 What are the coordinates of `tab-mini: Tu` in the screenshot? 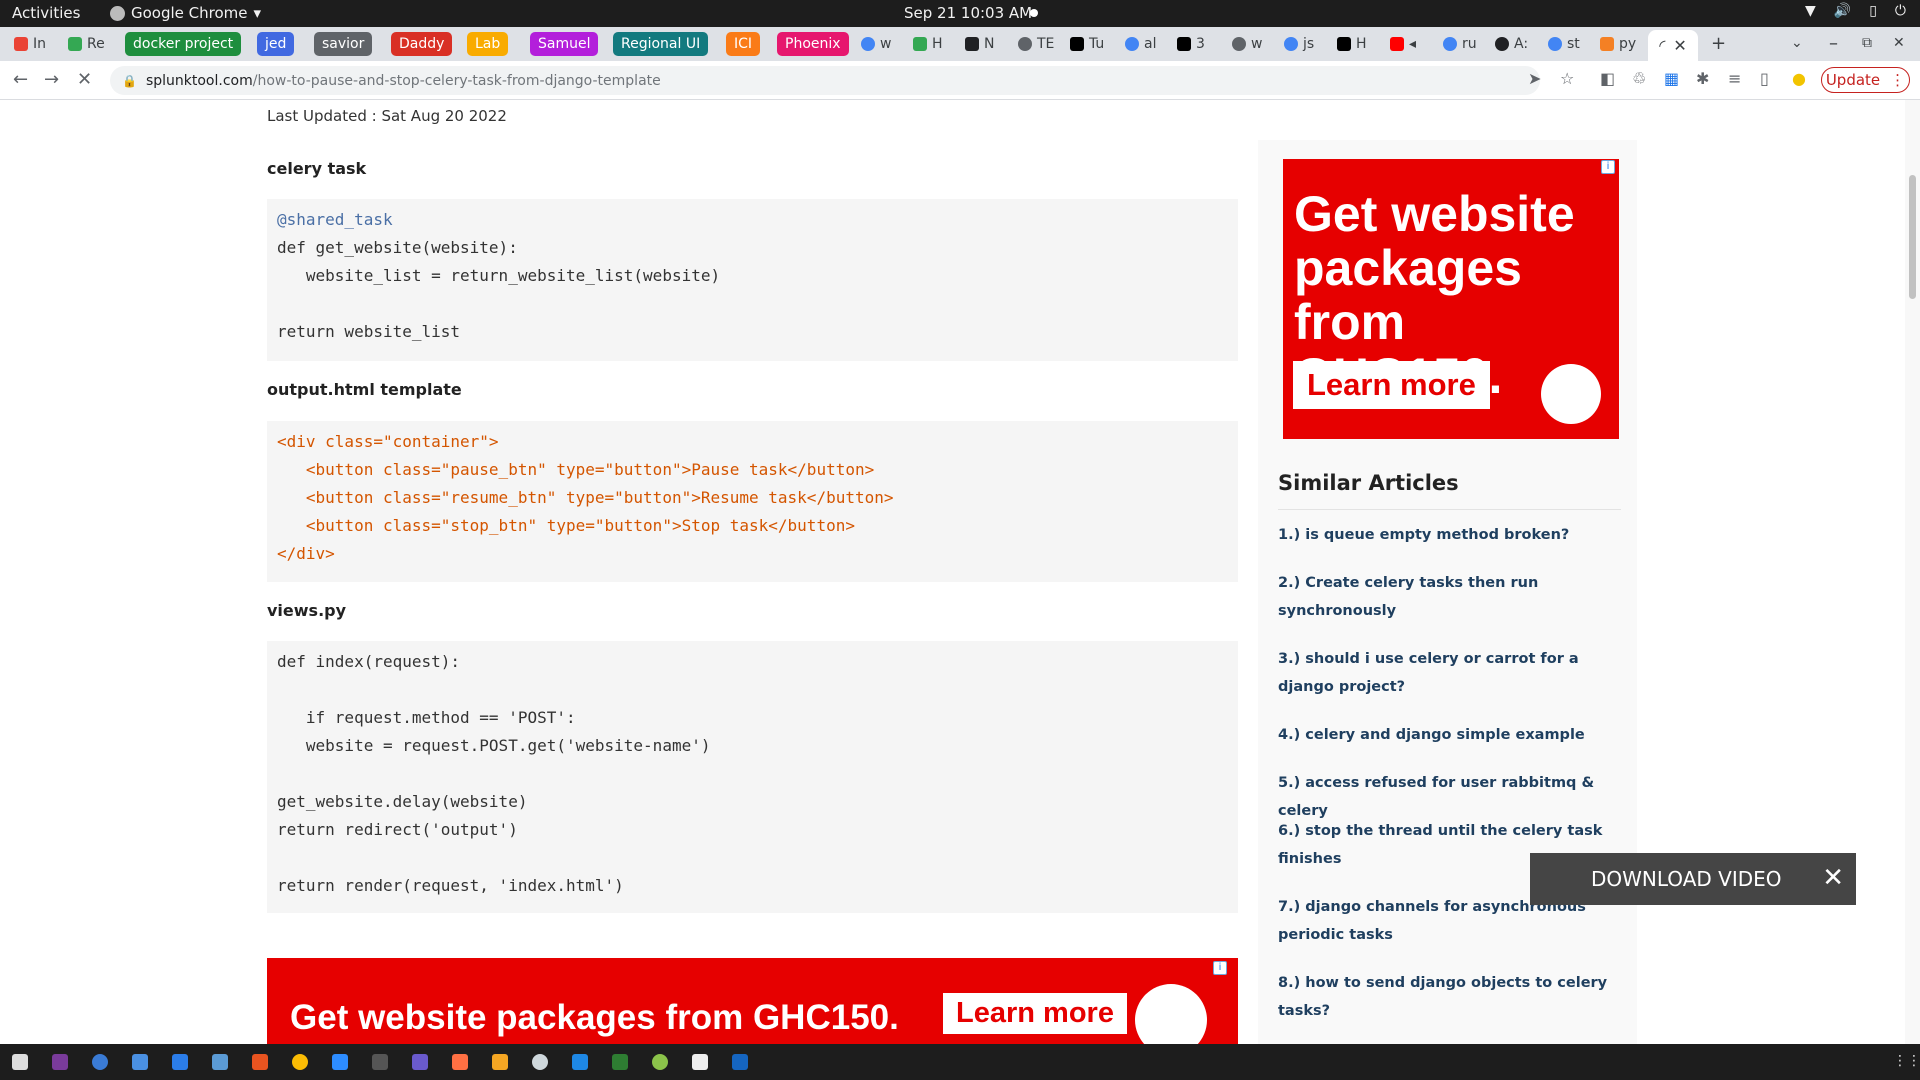 It's located at (1087, 44).